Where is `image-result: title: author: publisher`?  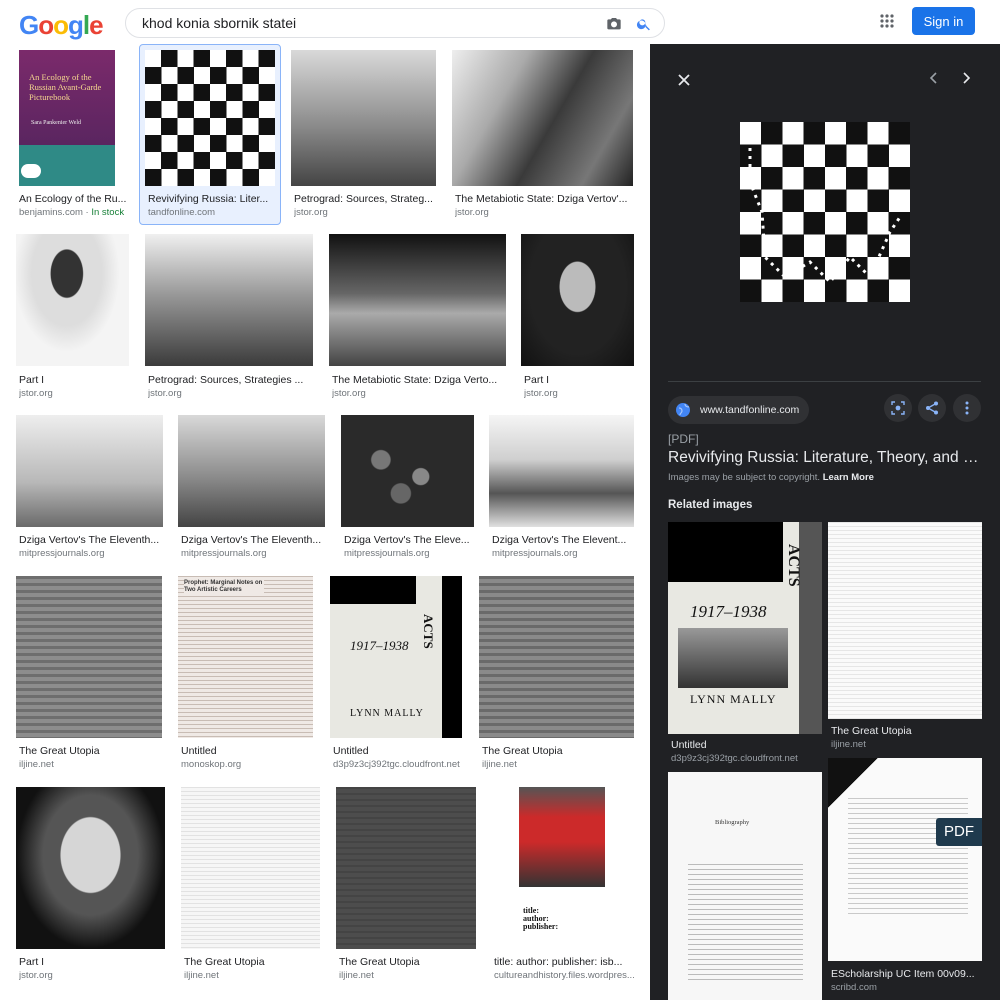 image-result: title: author: publisher is located at coordinates (562, 884).